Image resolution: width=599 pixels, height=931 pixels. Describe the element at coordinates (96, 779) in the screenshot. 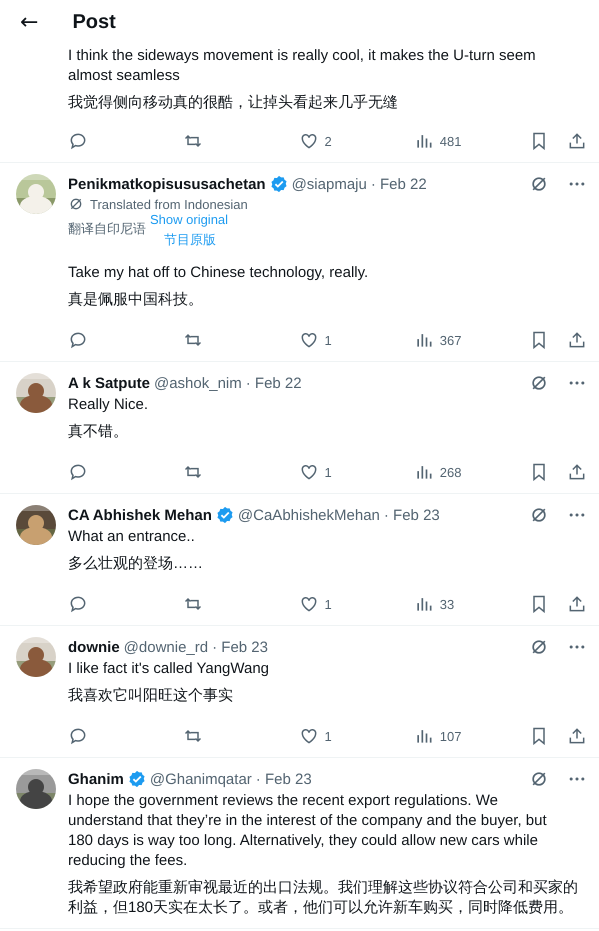

I see `author-name: Ghanim` at that location.